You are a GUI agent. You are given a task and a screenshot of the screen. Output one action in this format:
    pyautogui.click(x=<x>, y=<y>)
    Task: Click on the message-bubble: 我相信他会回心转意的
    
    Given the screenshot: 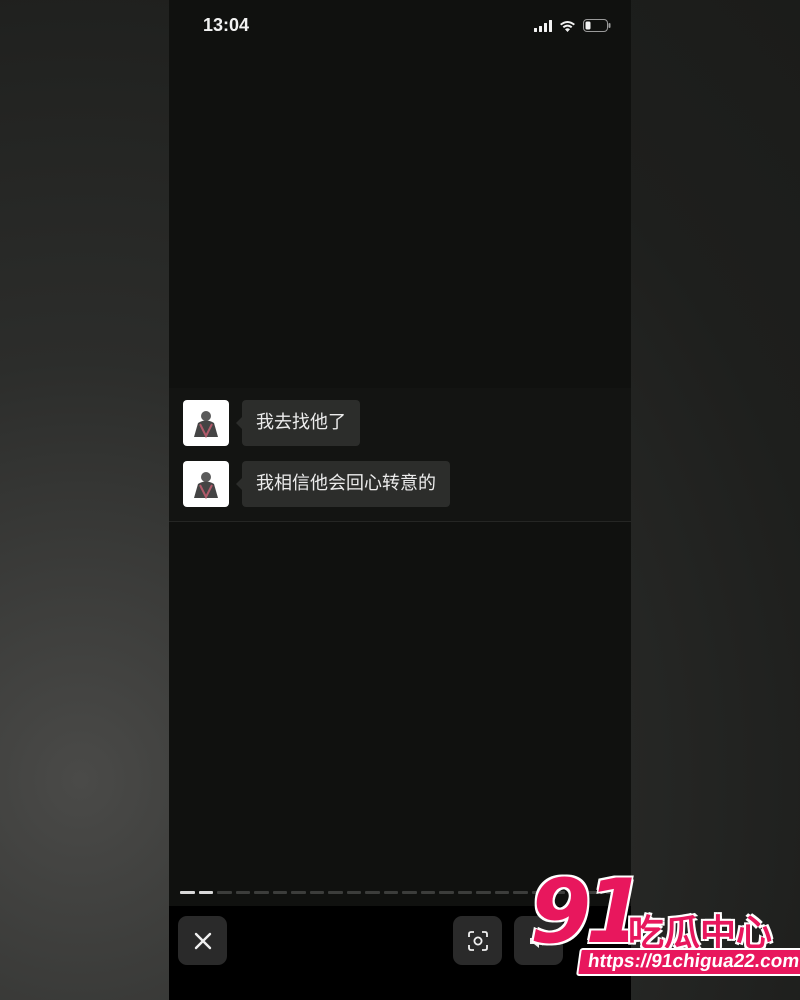 What is the action you would take?
    pyautogui.click(x=343, y=484)
    